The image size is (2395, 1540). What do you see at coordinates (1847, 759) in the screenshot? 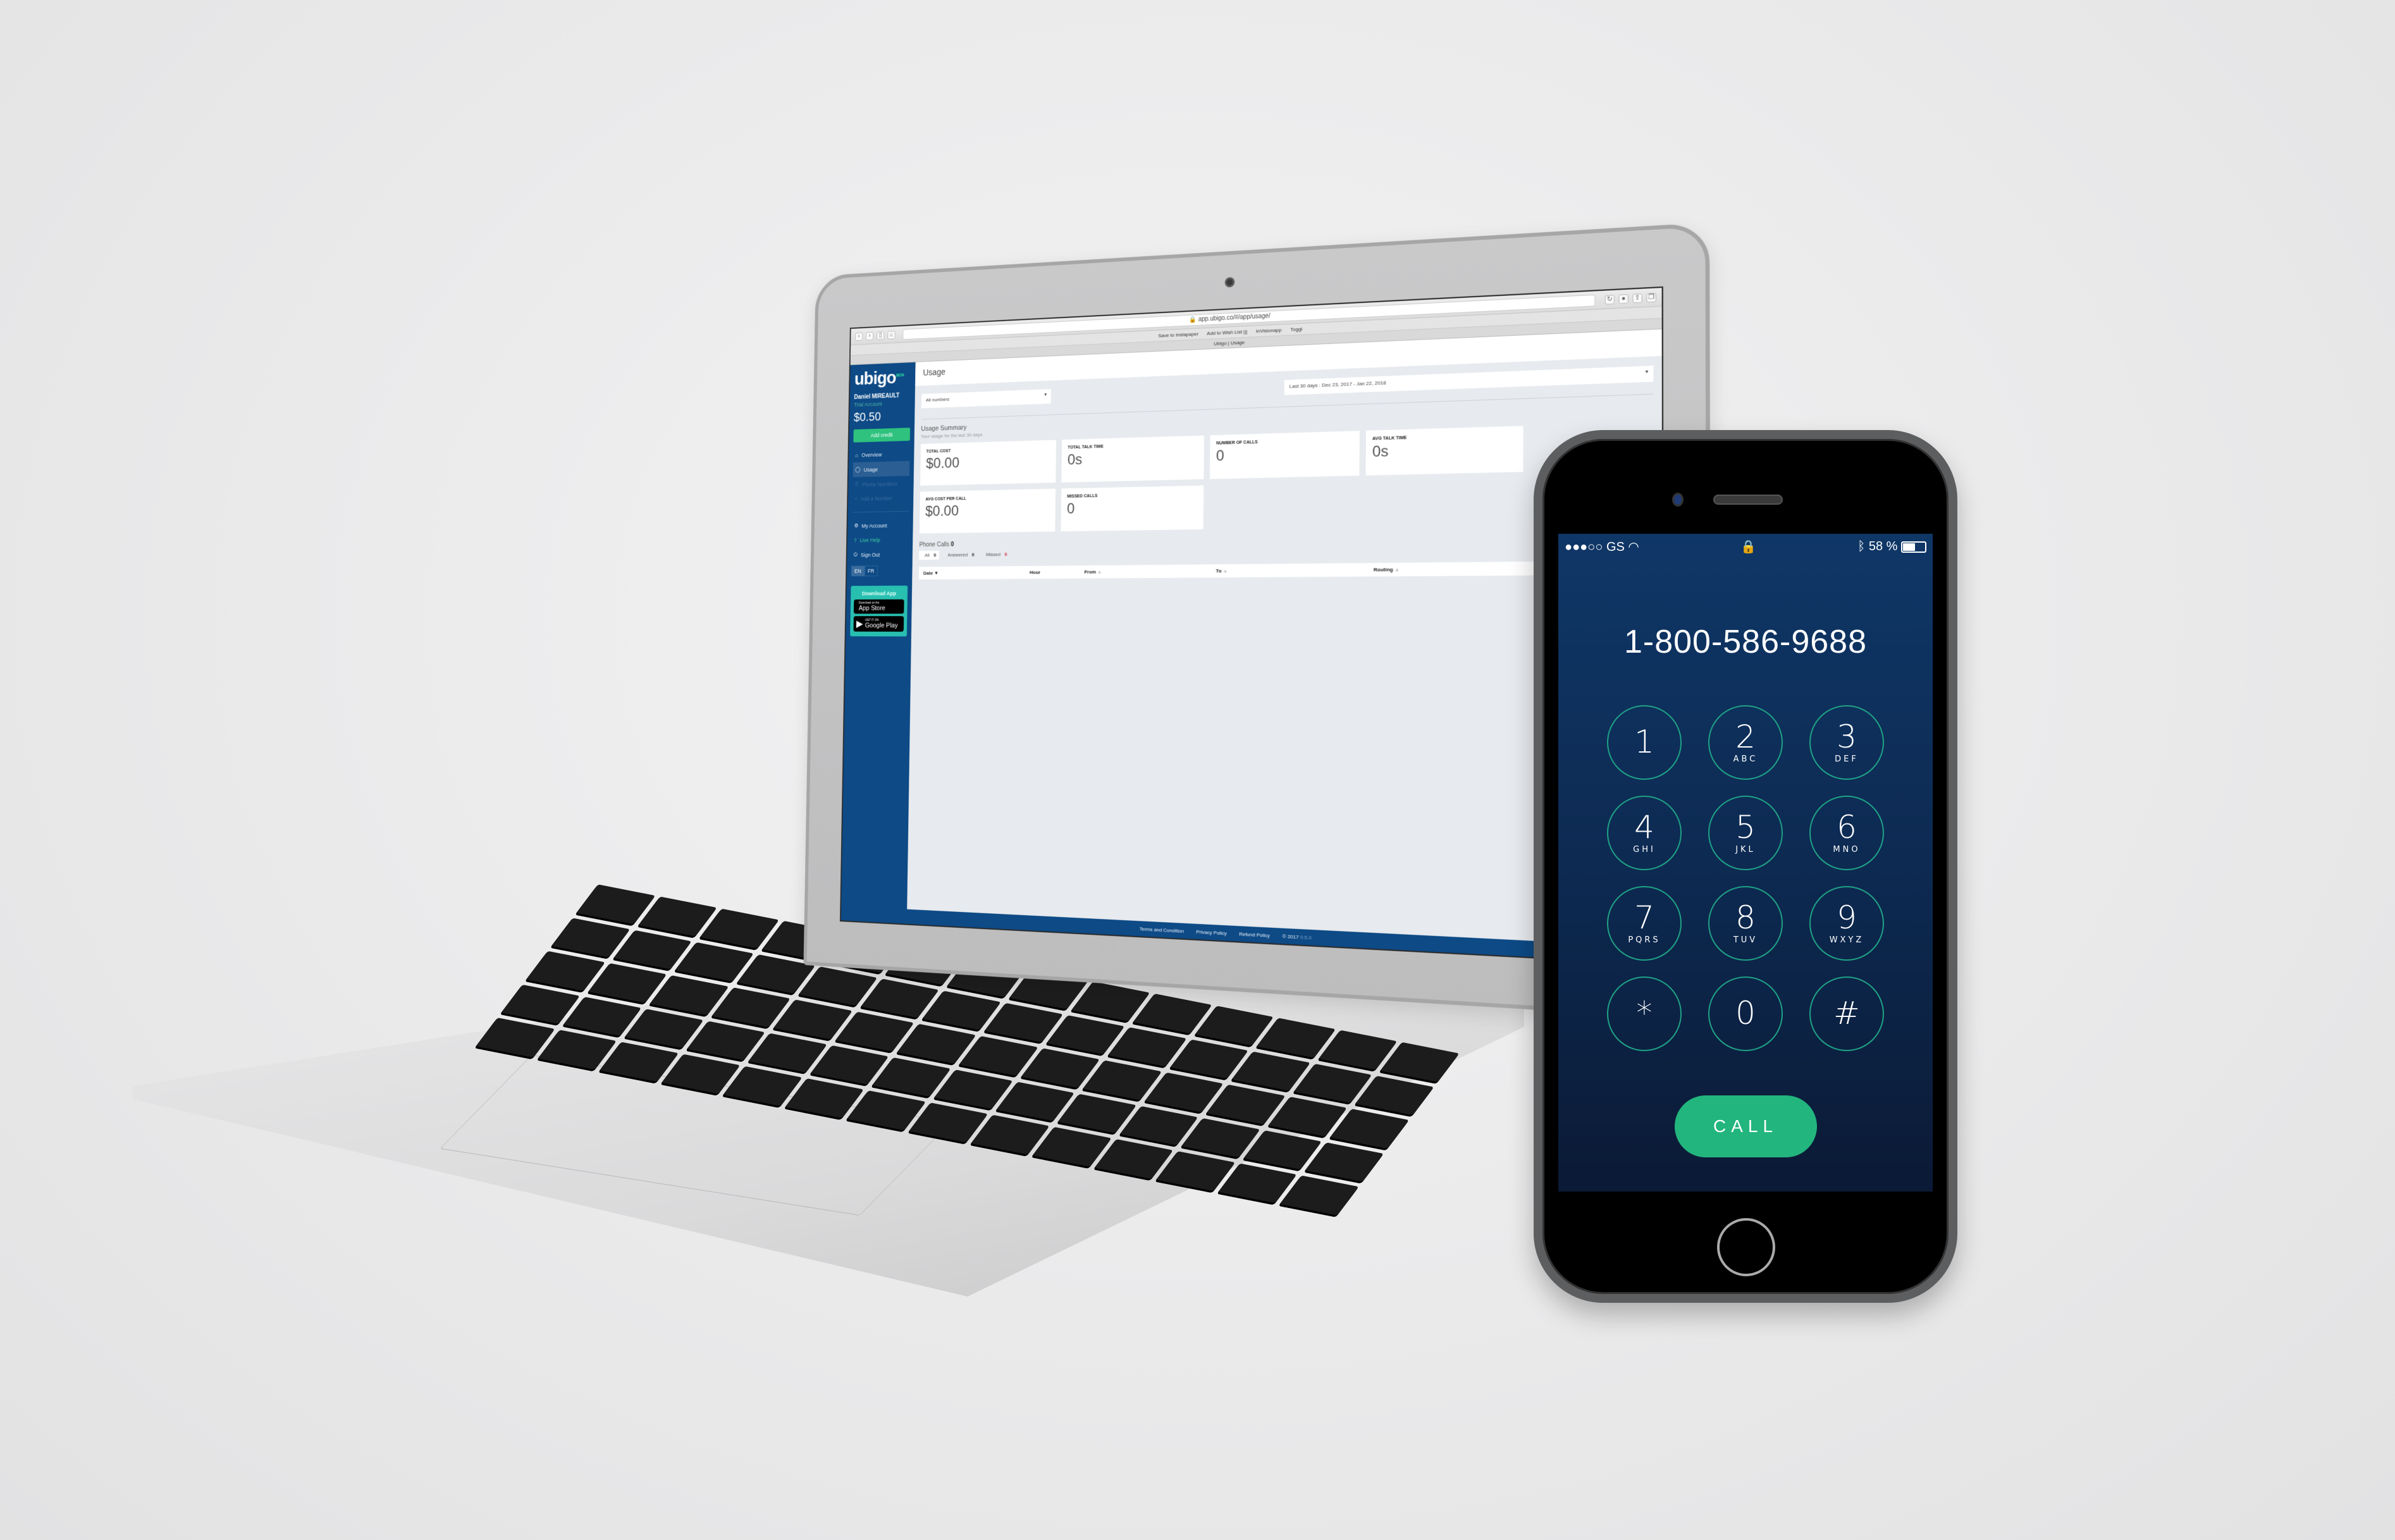
I see `key-letters: DEF` at bounding box center [1847, 759].